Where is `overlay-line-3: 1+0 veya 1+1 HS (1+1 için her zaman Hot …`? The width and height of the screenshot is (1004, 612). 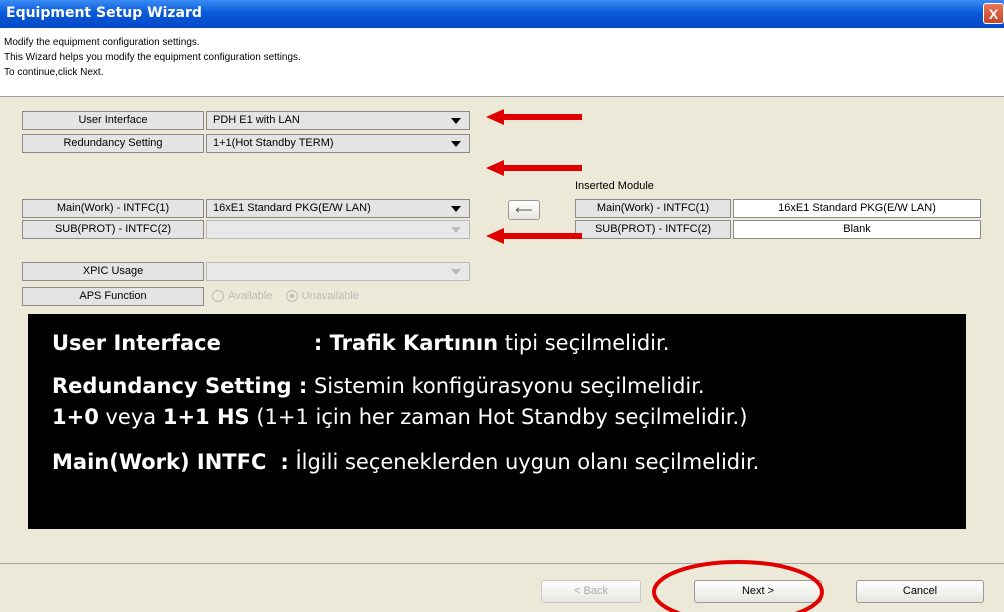 overlay-line-3: 1+0 veya 1+1 HS (1+1 için her zaman Hot … is located at coordinates (399, 417).